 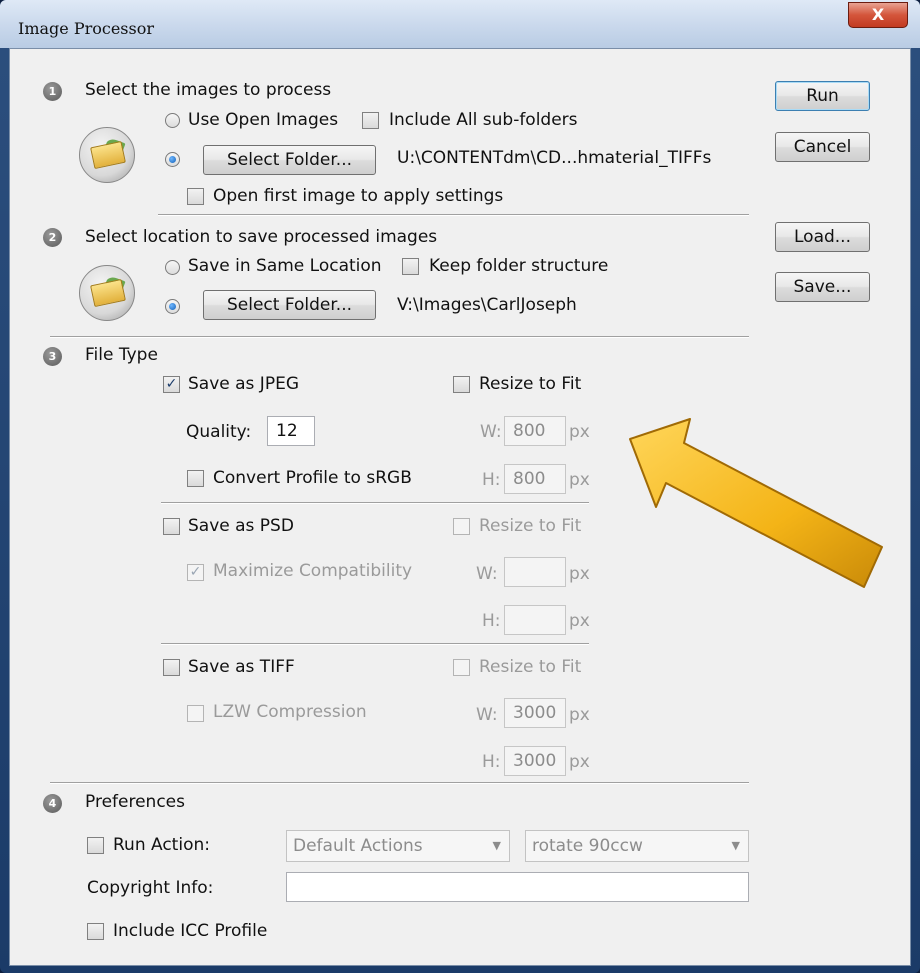 What do you see at coordinates (491, 762) in the screenshot?
I see `tiff-h-label: H:` at bounding box center [491, 762].